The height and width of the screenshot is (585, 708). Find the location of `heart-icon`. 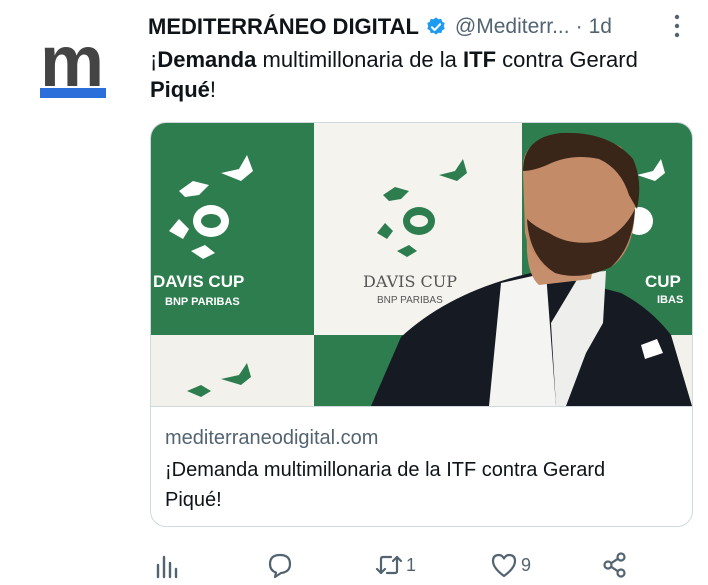

heart-icon is located at coordinates (504, 565).